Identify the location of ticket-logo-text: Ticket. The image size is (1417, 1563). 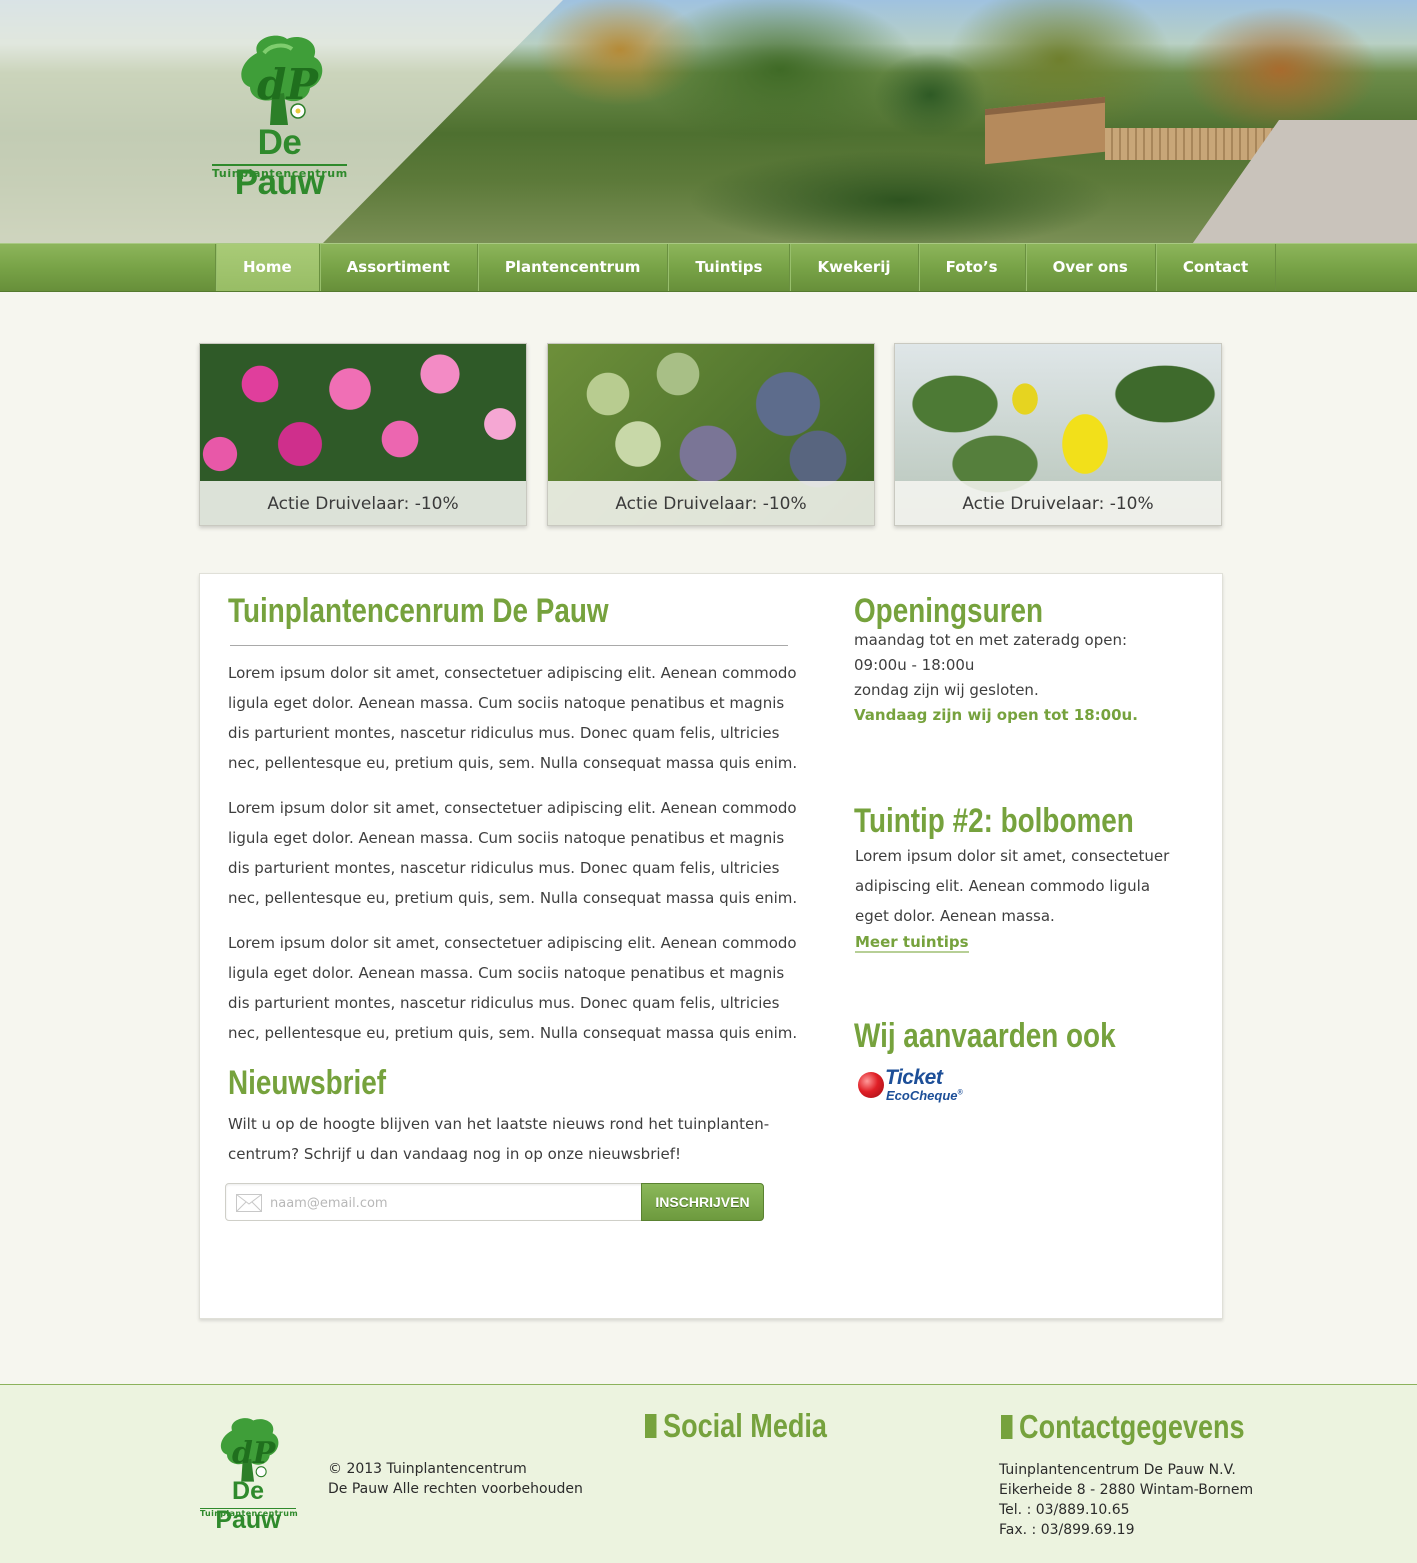
(914, 1077).